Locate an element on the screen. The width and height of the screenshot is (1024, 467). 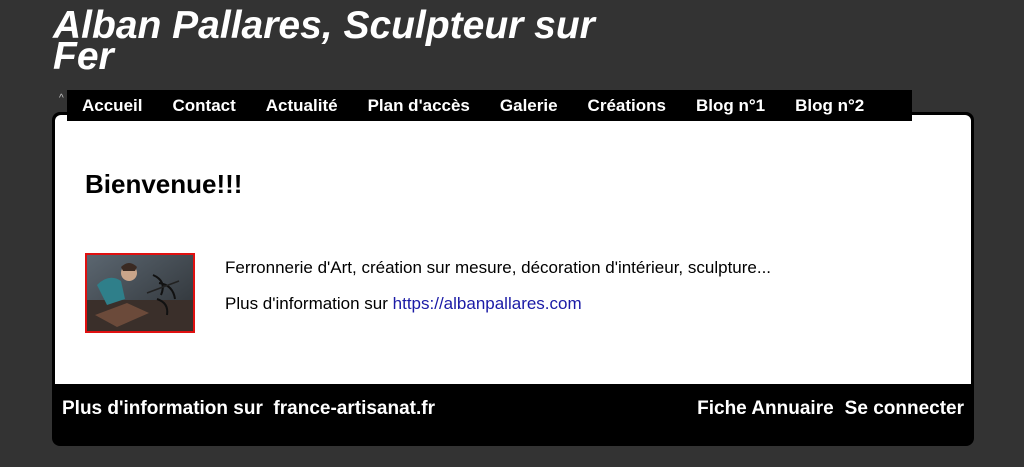
sculptor-photo-image is located at coordinates (140, 293).